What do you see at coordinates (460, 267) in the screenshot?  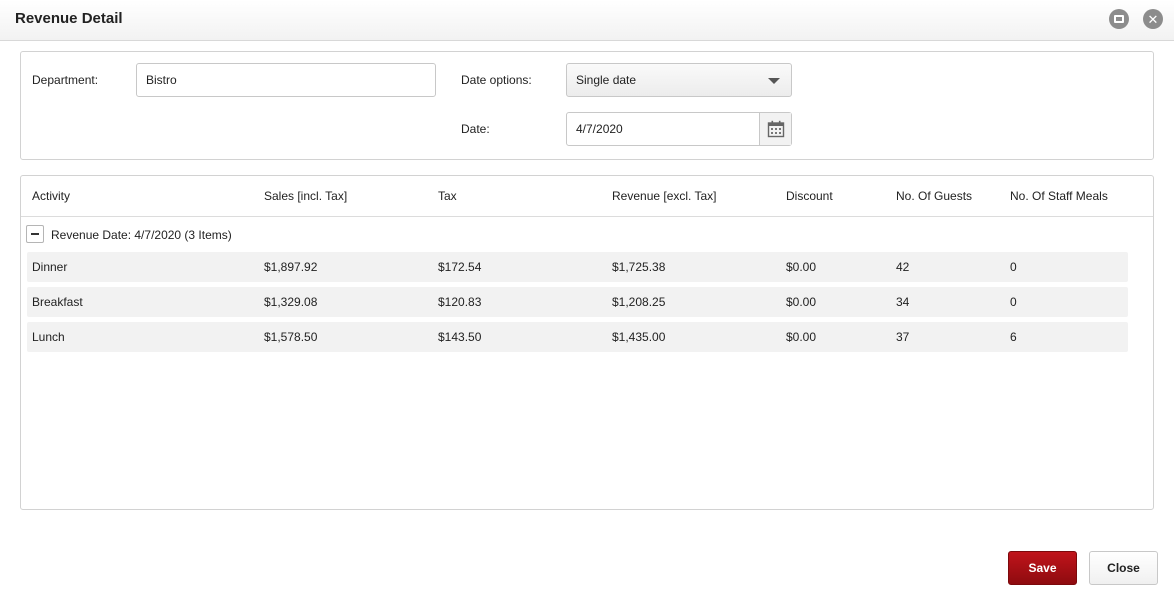 I see `cell-tax: $172.54` at bounding box center [460, 267].